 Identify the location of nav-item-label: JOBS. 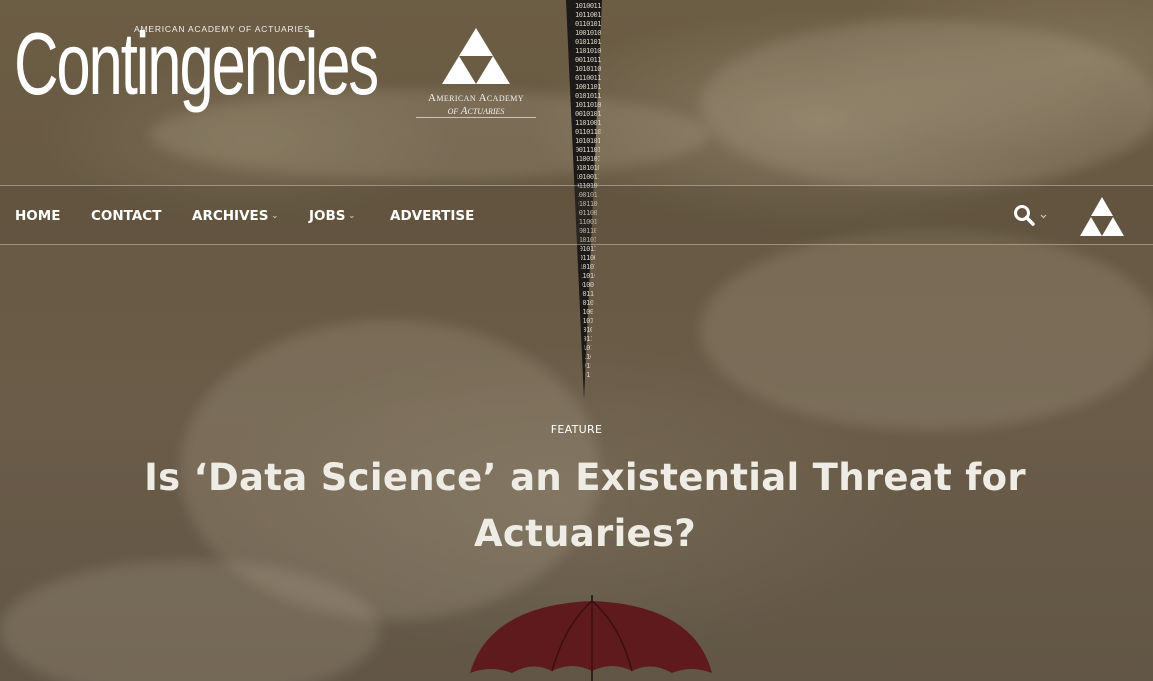
(327, 216).